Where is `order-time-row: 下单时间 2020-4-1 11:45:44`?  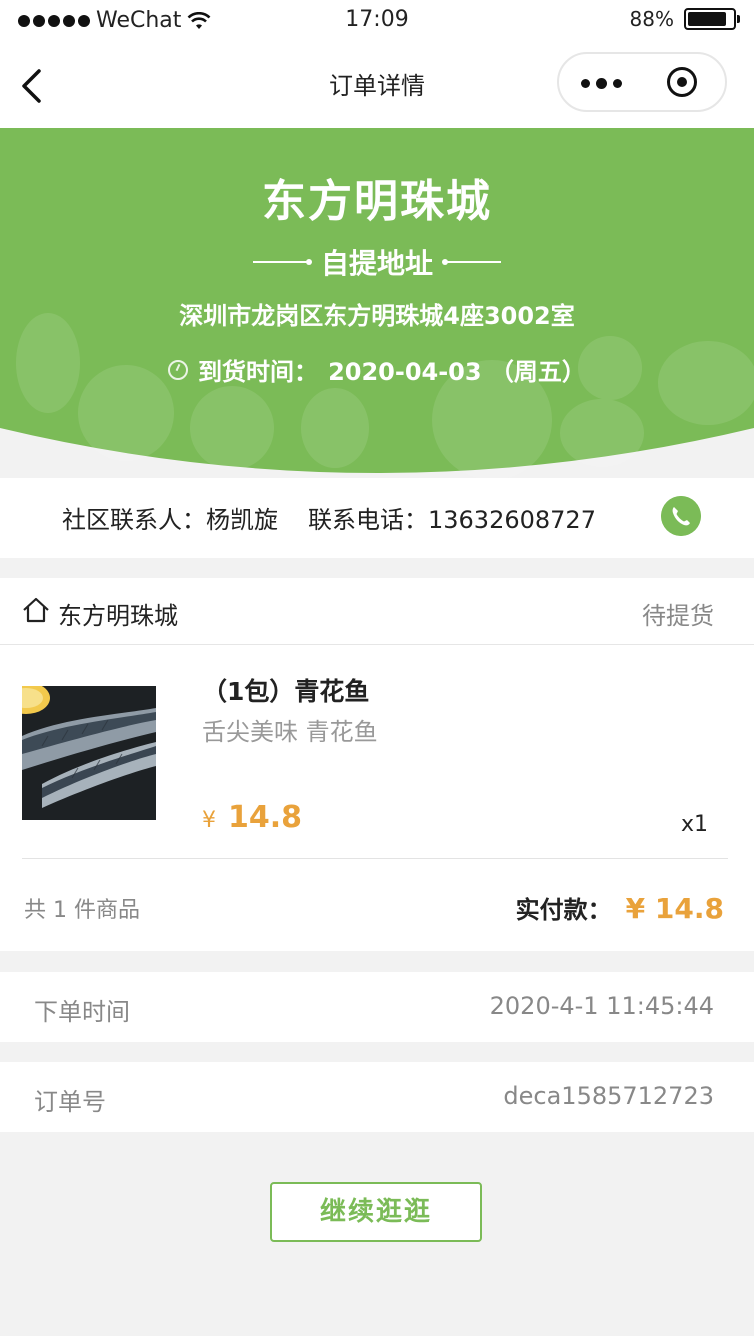 order-time-row: 下单时间 2020-4-1 11:45:44 is located at coordinates (377, 1007).